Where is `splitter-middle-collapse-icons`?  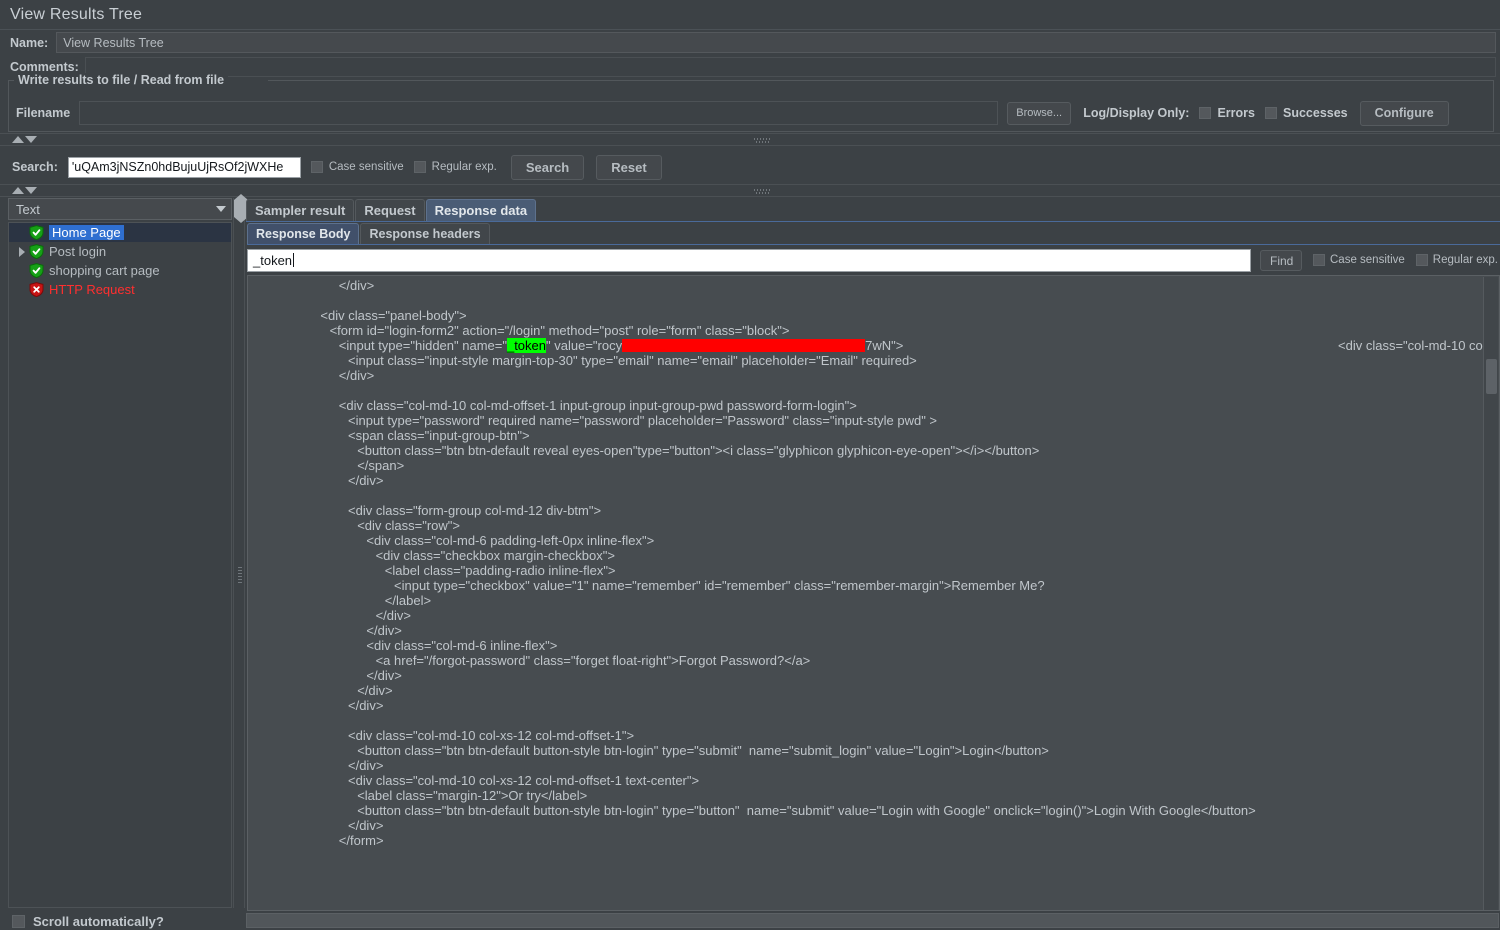 splitter-middle-collapse-icons is located at coordinates (24, 190).